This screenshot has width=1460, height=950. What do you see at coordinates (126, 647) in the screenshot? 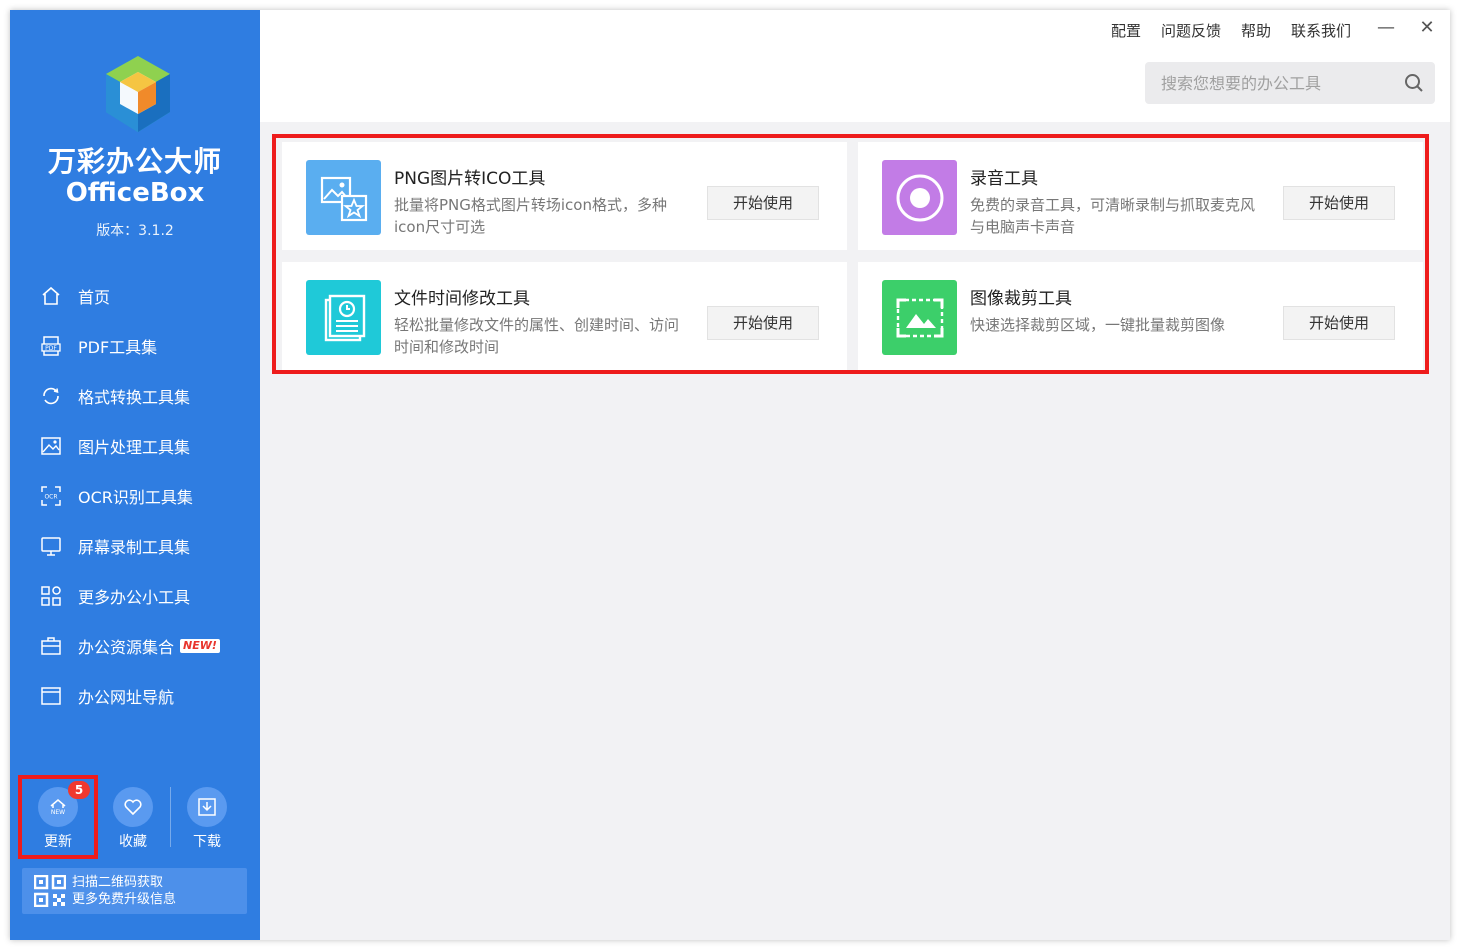
I see `sidebar-item-label: 办公资源集合` at bounding box center [126, 647].